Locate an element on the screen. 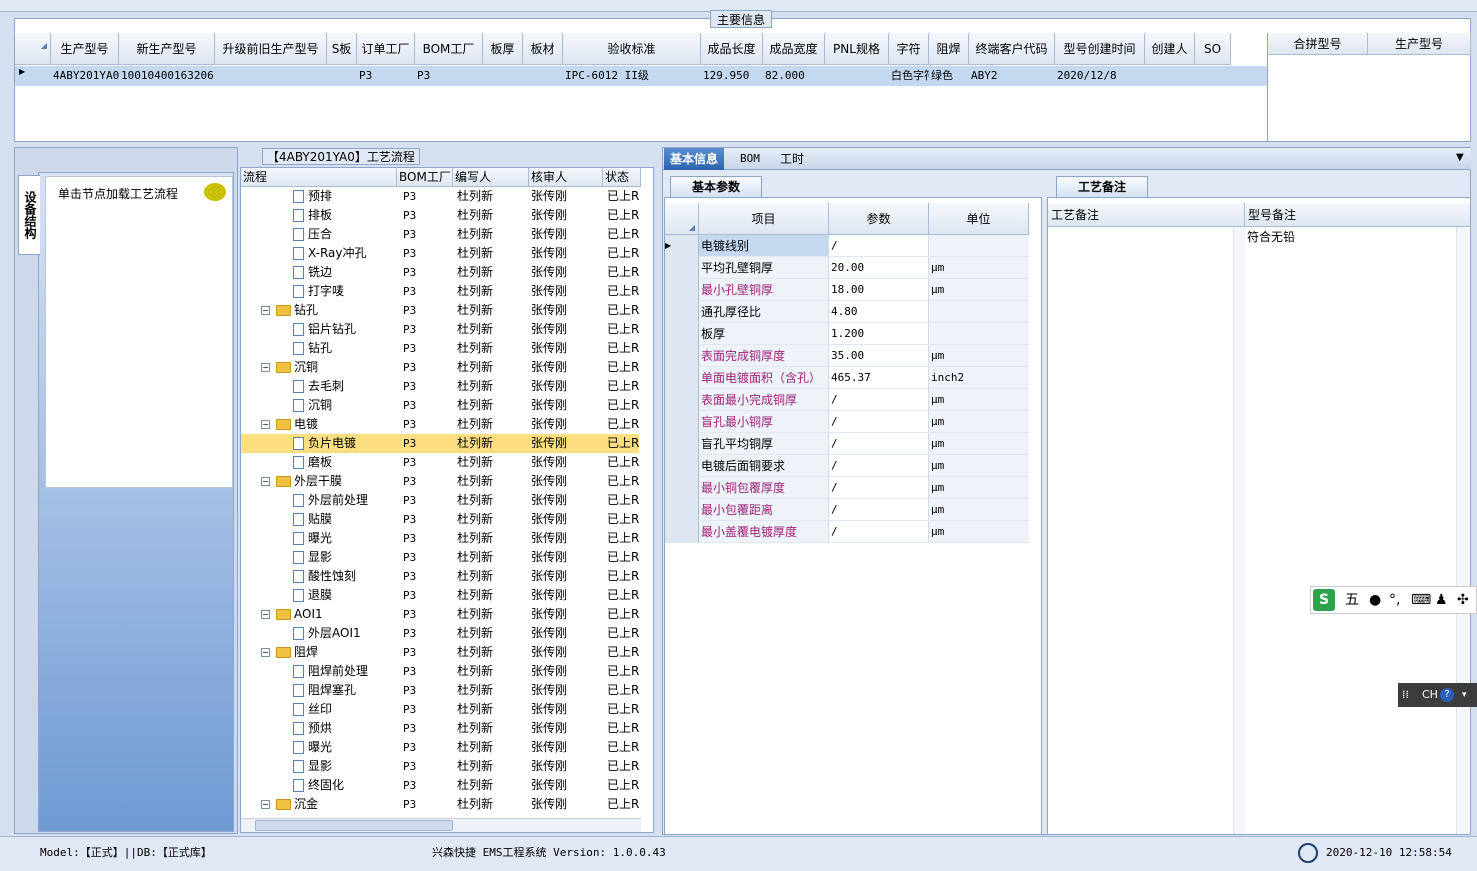 The width and height of the screenshot is (1477, 871). flow-horizontal-scrollbar is located at coordinates (441, 825).